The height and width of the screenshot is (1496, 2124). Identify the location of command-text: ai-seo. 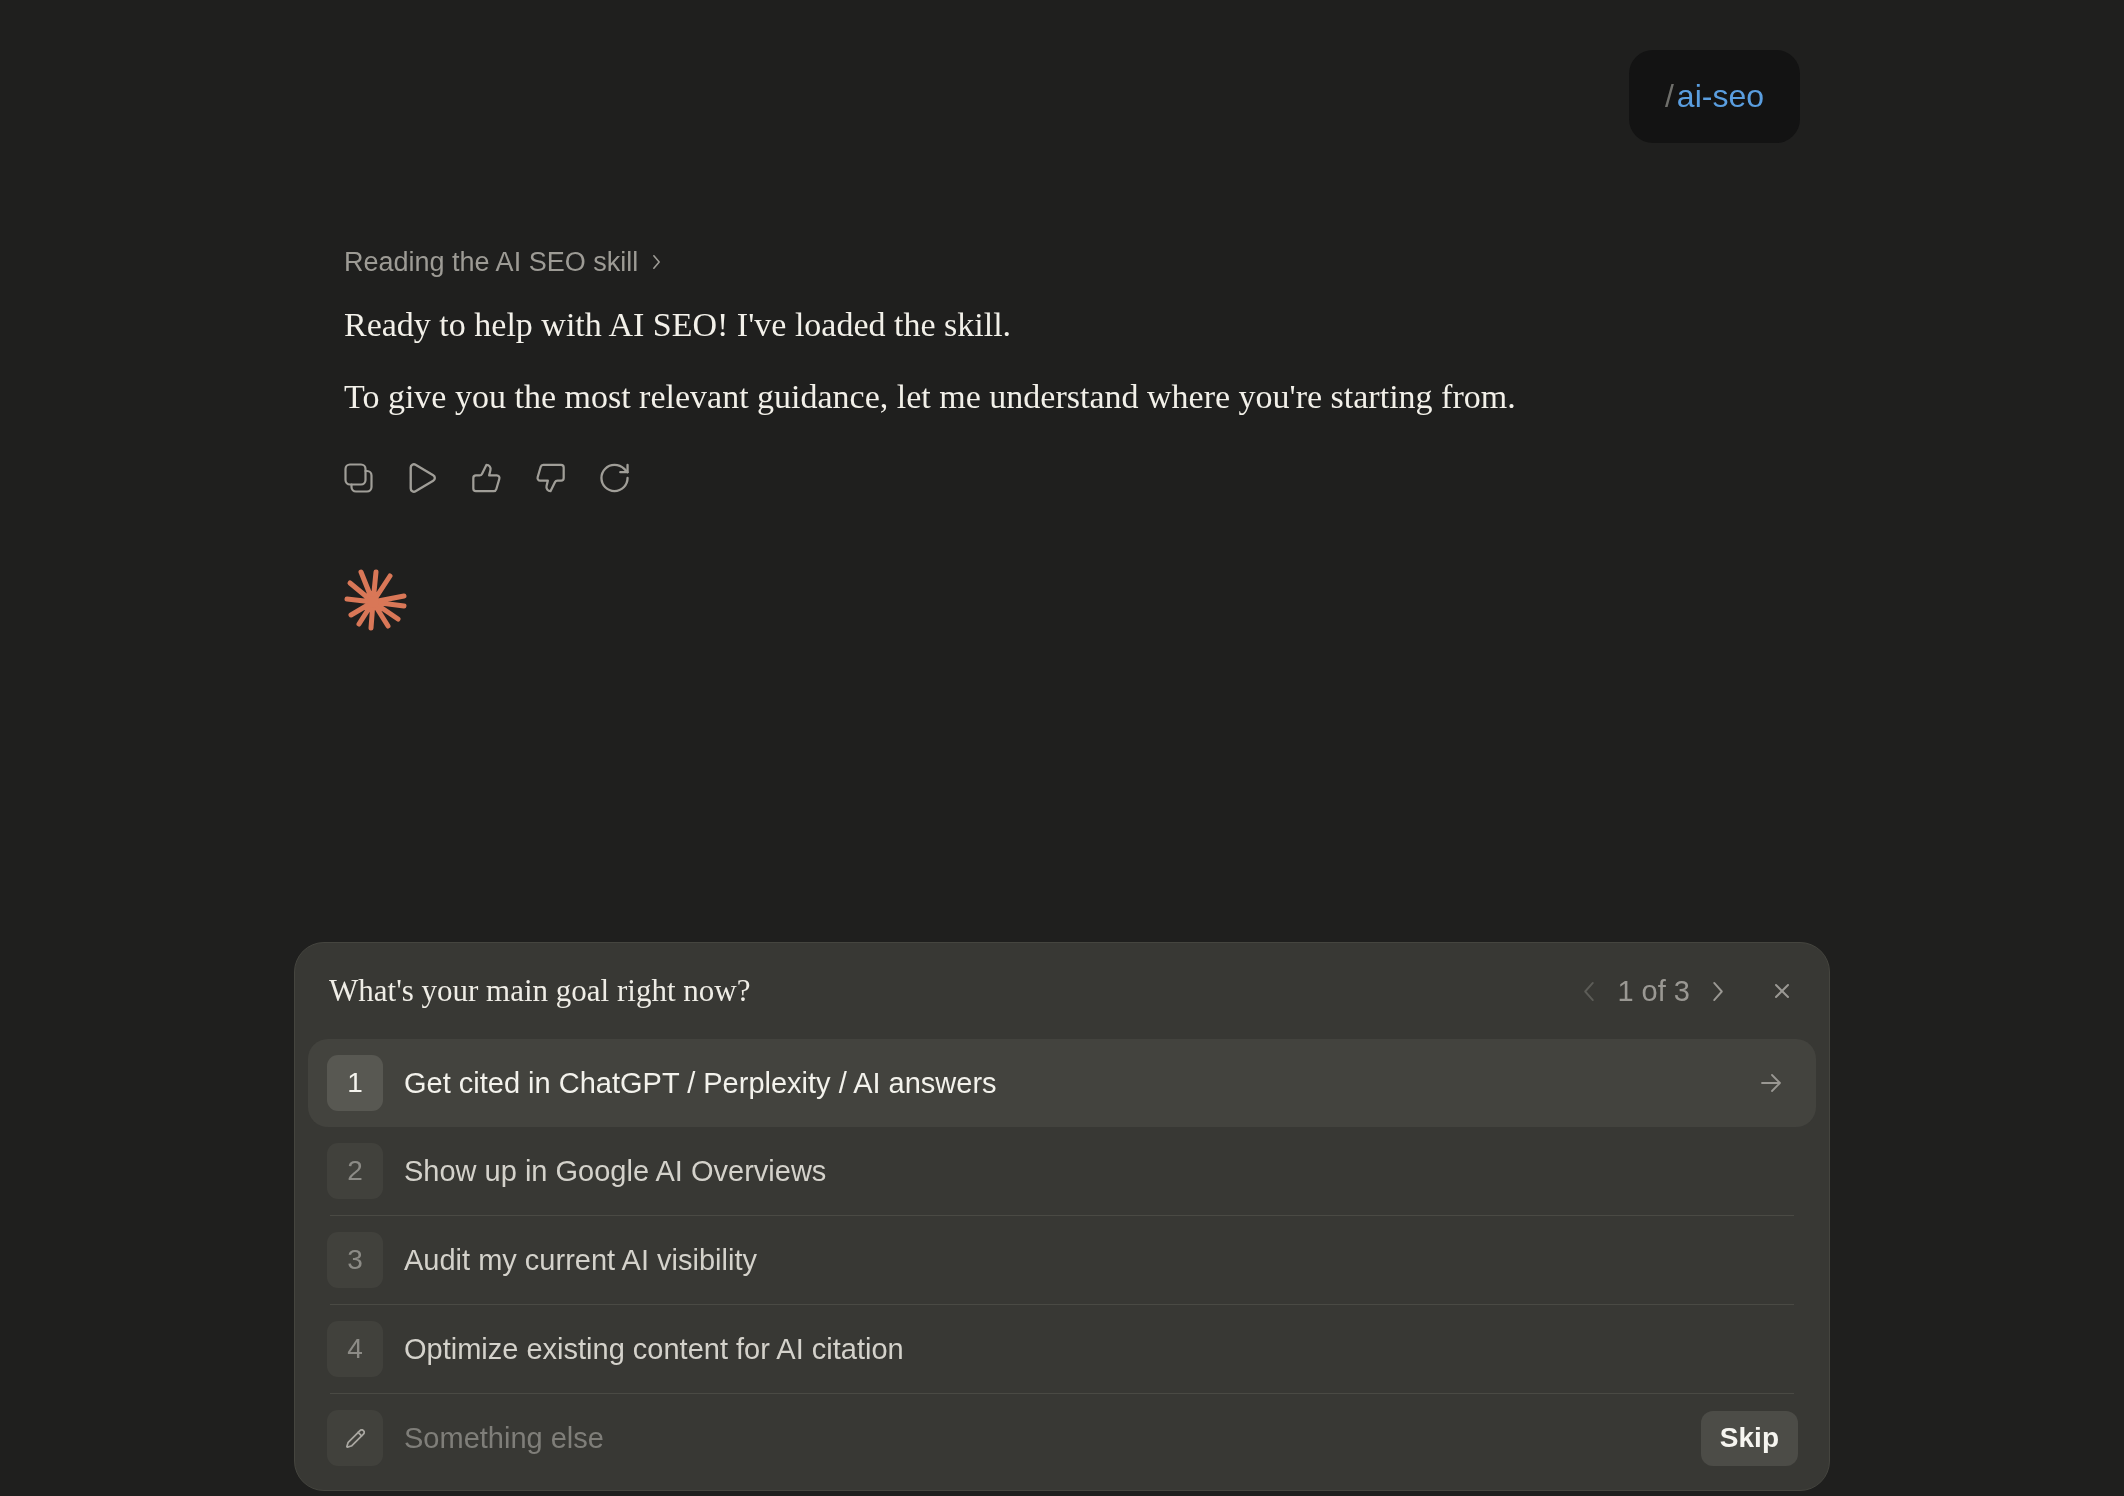
(1720, 96).